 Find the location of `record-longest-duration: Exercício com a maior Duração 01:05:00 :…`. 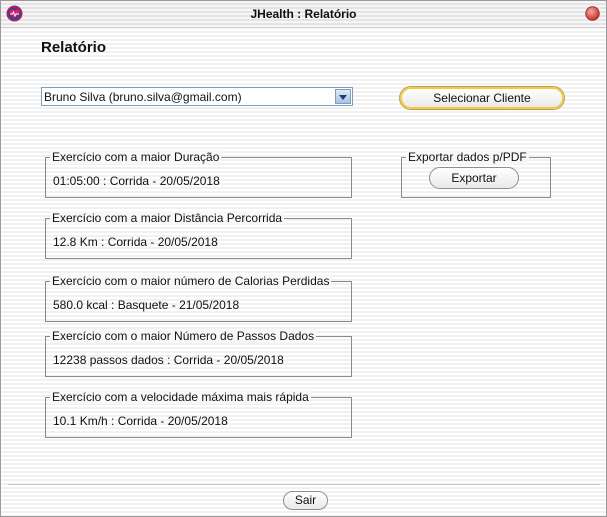

record-longest-duration: Exercício com a maior Duração 01:05:00 :… is located at coordinates (198, 174).